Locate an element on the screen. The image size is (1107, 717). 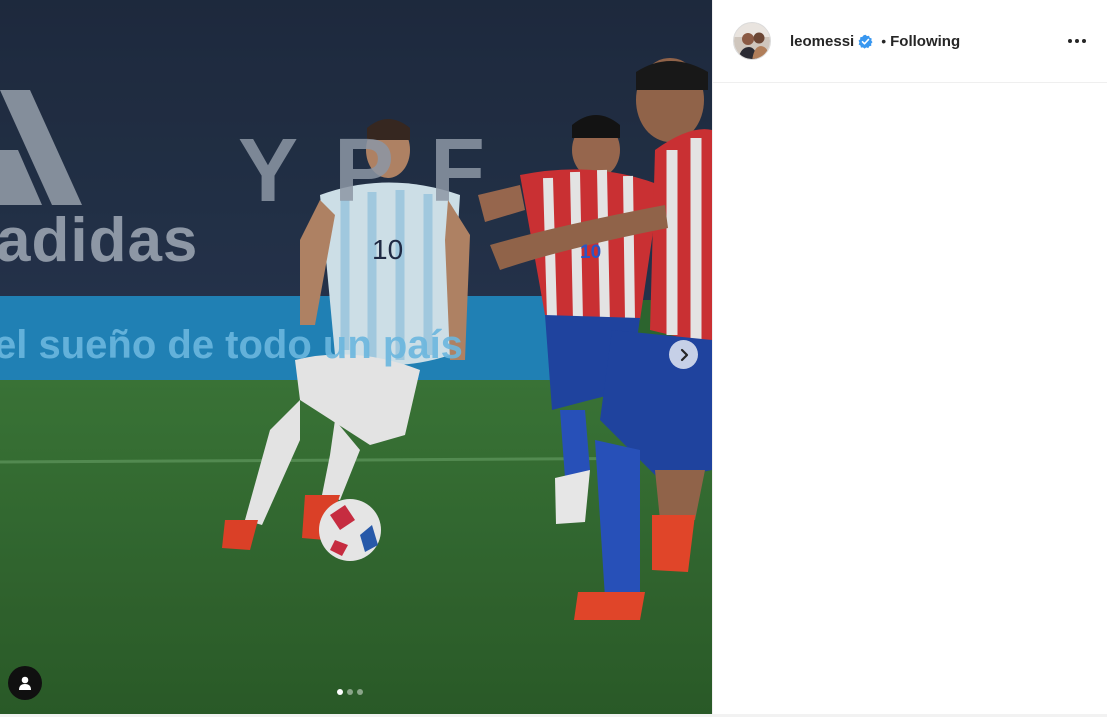
board-adidas-text: adidas is located at coordinates (99, 240).